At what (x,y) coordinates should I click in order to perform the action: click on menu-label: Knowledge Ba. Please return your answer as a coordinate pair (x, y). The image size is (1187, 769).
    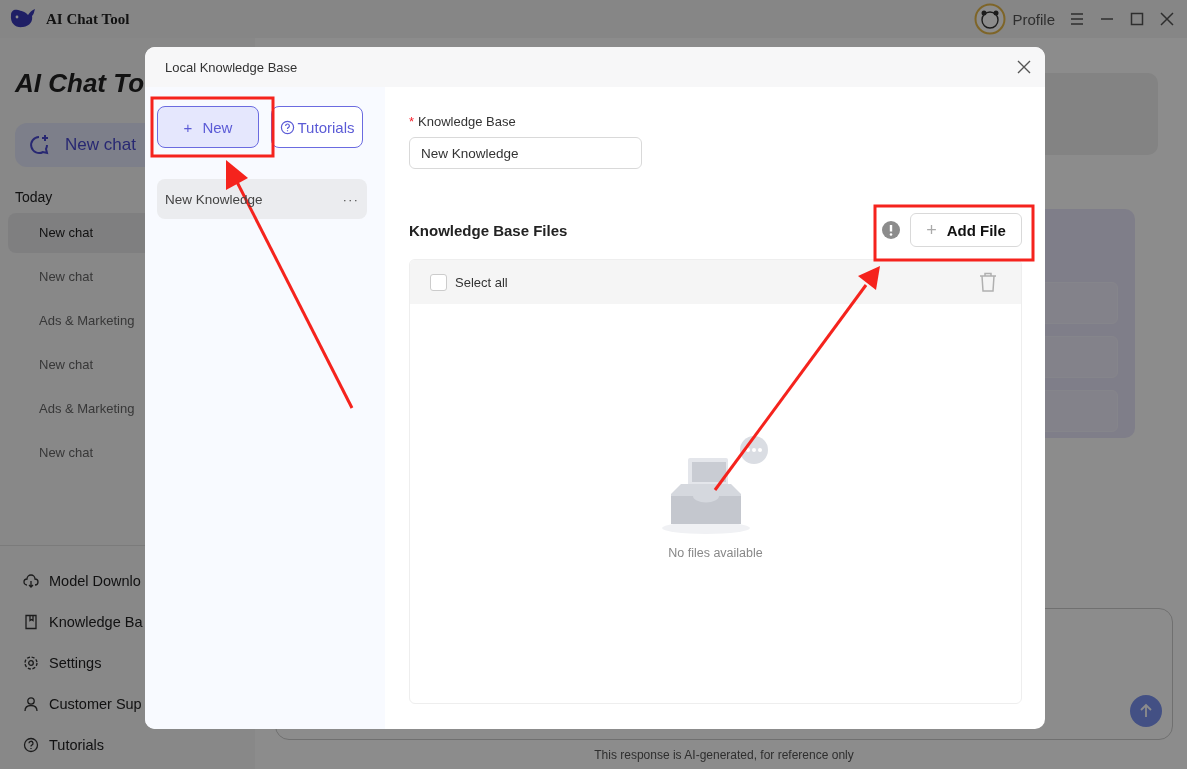
    Looking at the image, I should click on (96, 621).